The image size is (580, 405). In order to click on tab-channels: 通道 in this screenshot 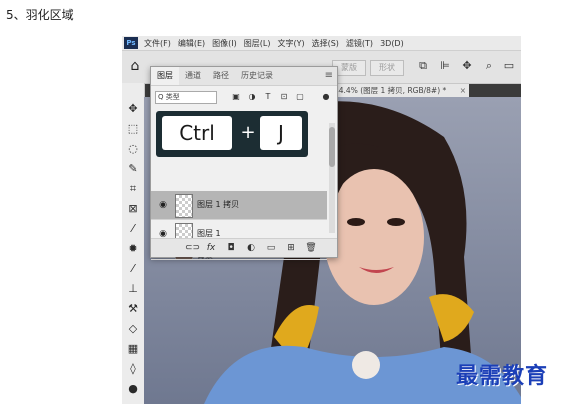, I will do `click(193, 76)`.